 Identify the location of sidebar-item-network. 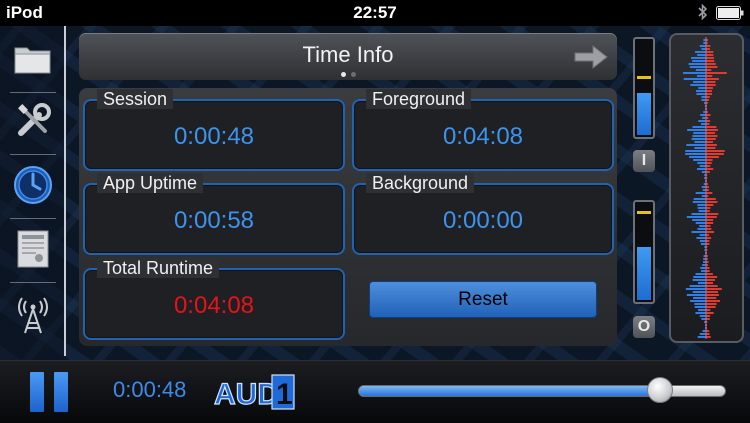
(33, 315).